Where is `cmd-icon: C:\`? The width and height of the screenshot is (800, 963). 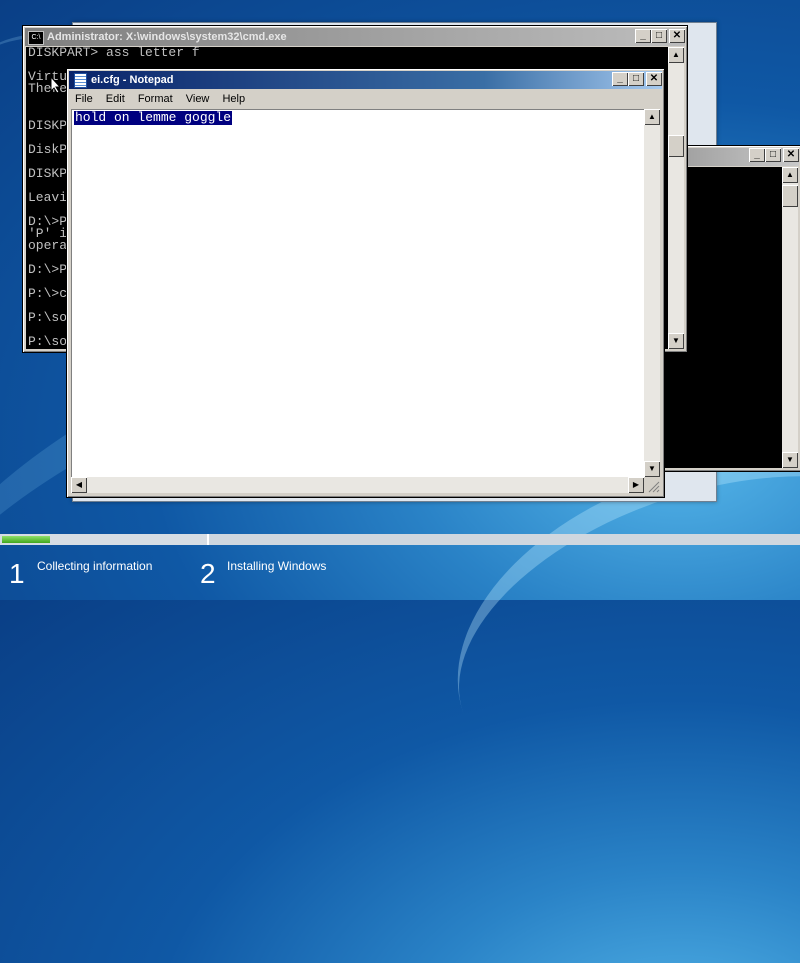 cmd-icon: C:\ is located at coordinates (36, 38).